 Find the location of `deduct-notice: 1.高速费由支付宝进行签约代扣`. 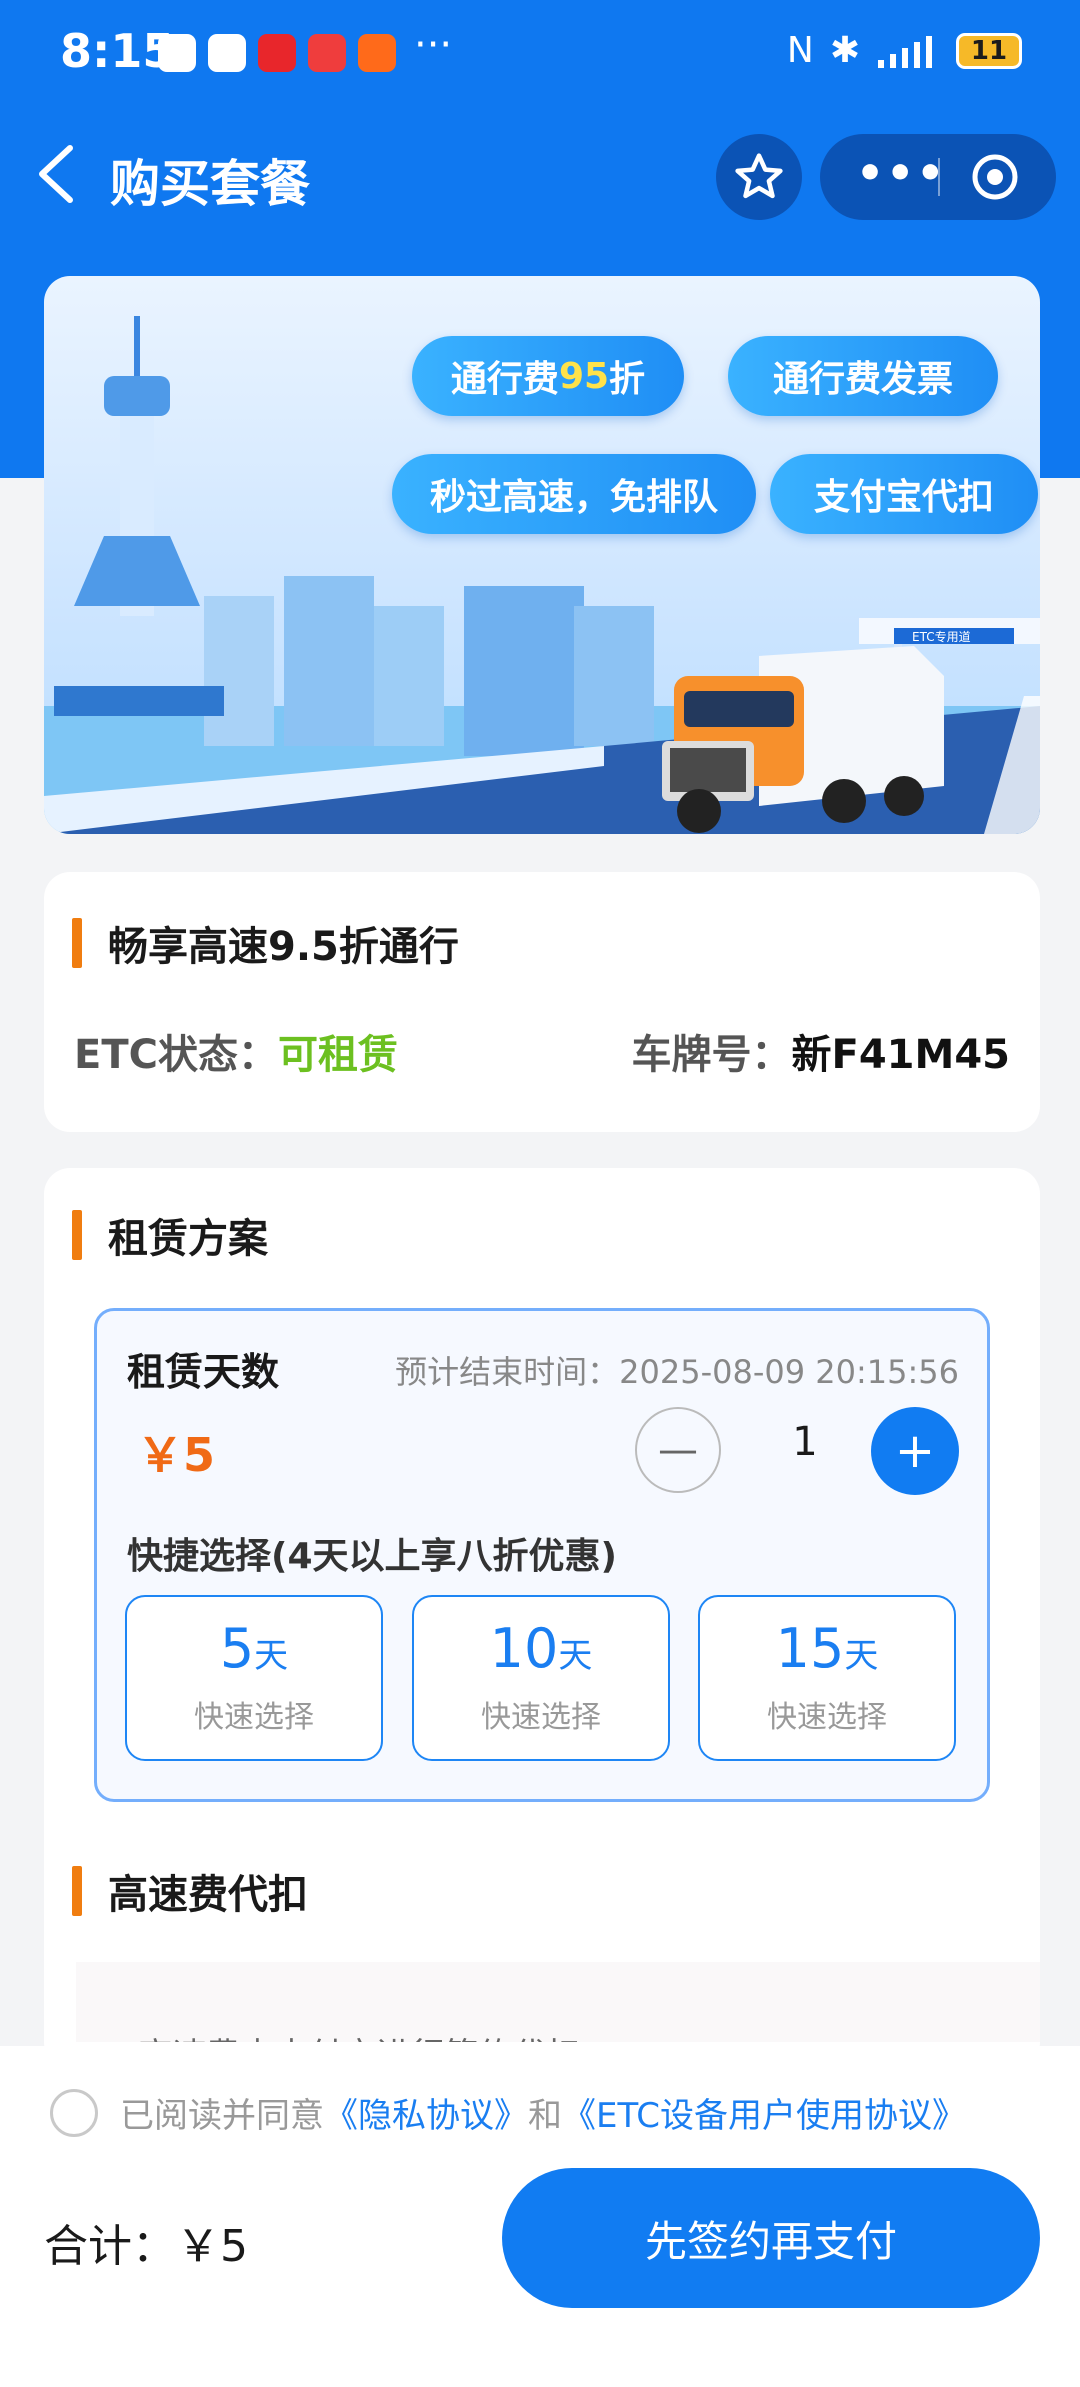

deduct-notice: 1.高速费由支付宝进行签约代扣 is located at coordinates (558, 2002).